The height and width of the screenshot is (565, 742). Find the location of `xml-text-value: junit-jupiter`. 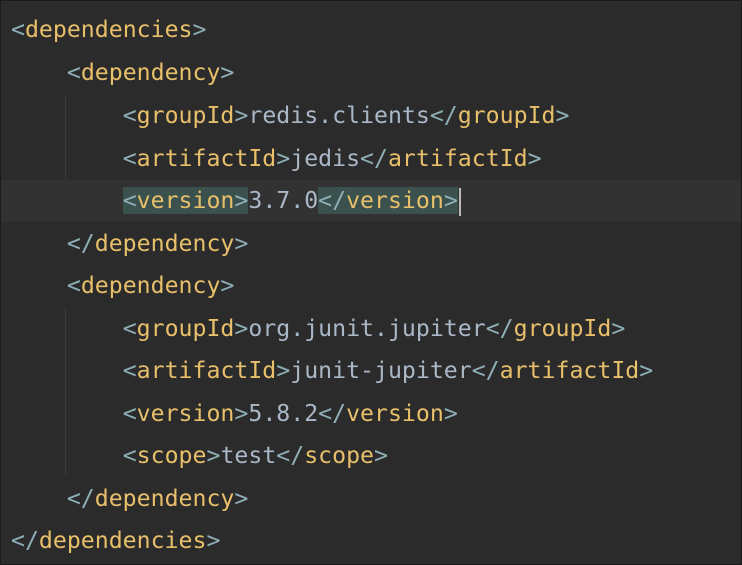

xml-text-value: junit-jupiter is located at coordinates (381, 370).